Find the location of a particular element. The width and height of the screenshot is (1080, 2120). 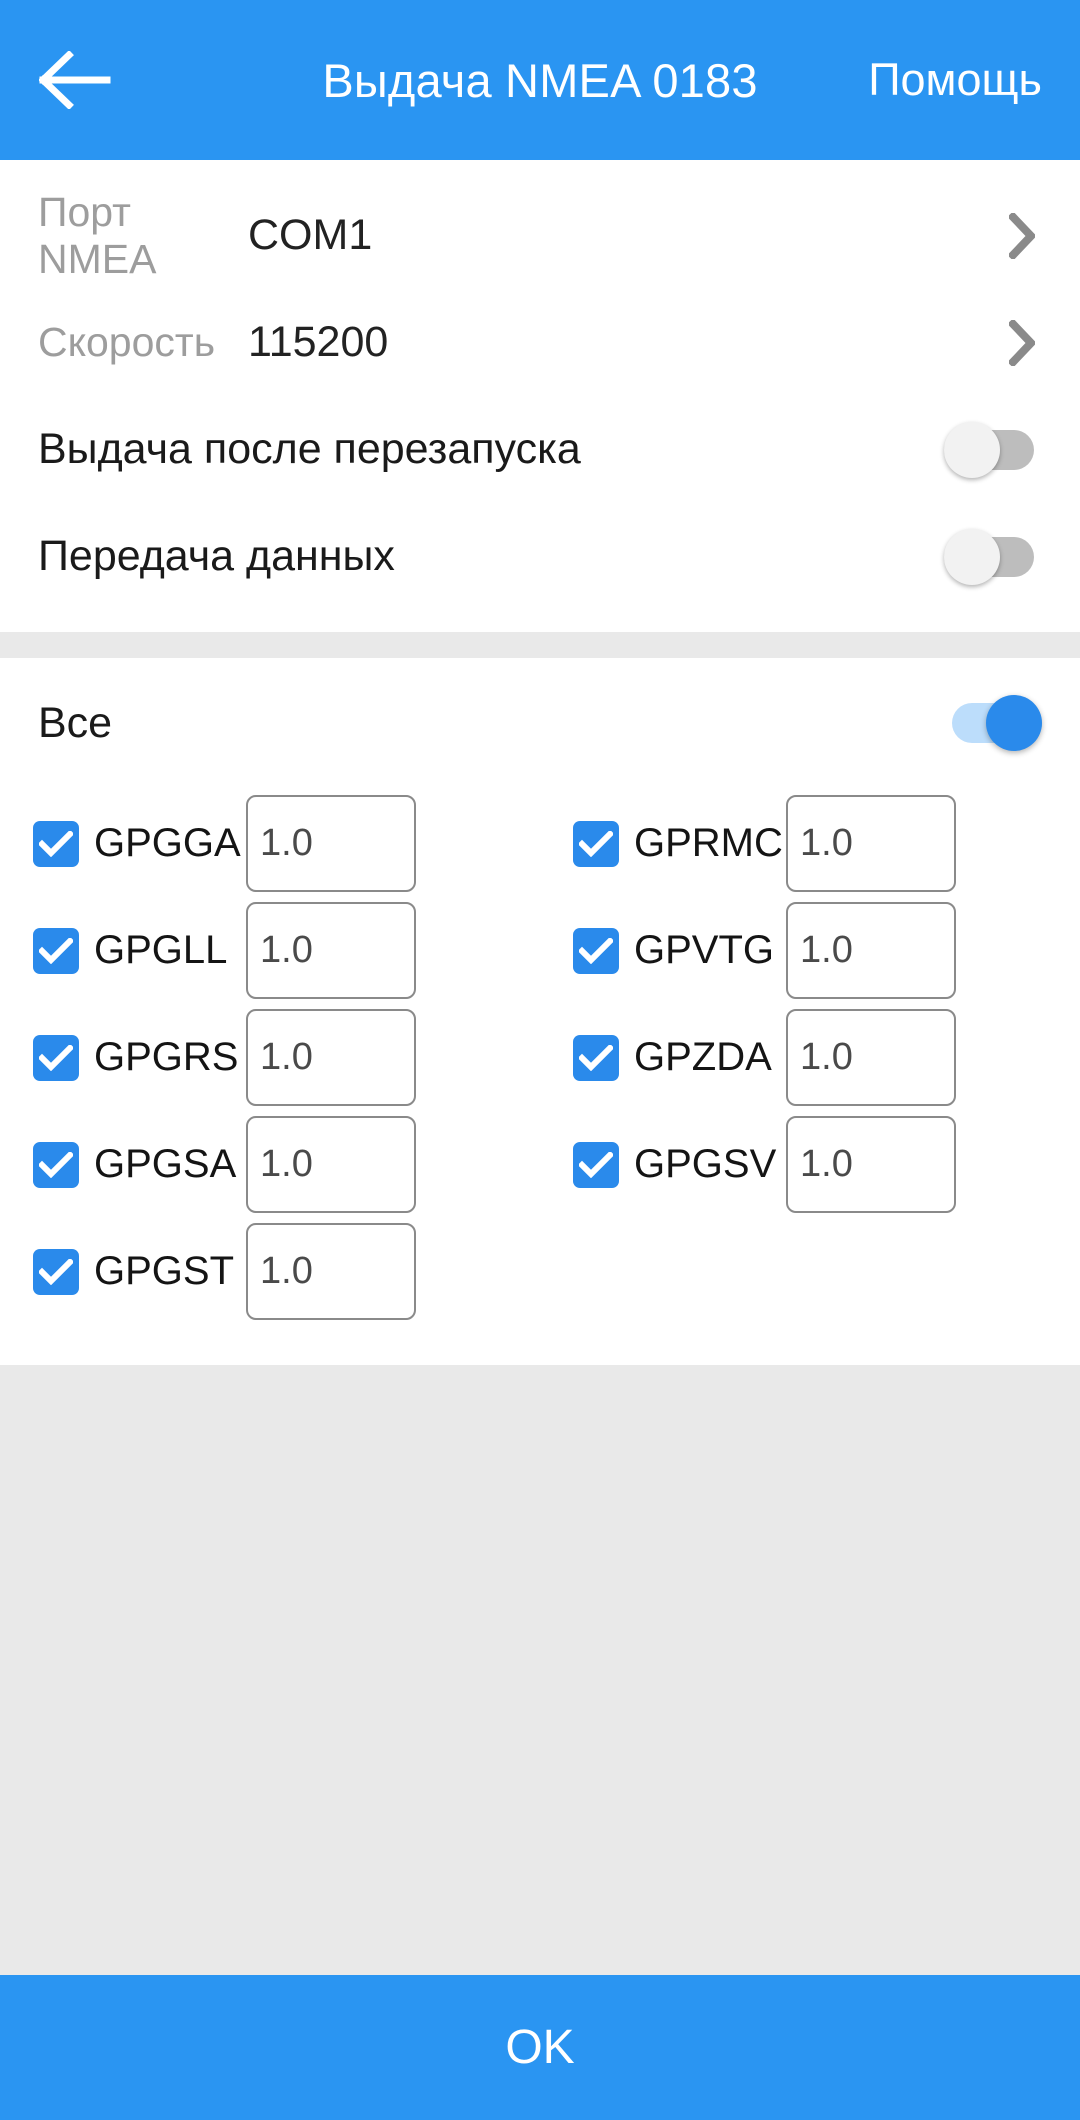

arrow-left-icon is located at coordinates (75, 80).